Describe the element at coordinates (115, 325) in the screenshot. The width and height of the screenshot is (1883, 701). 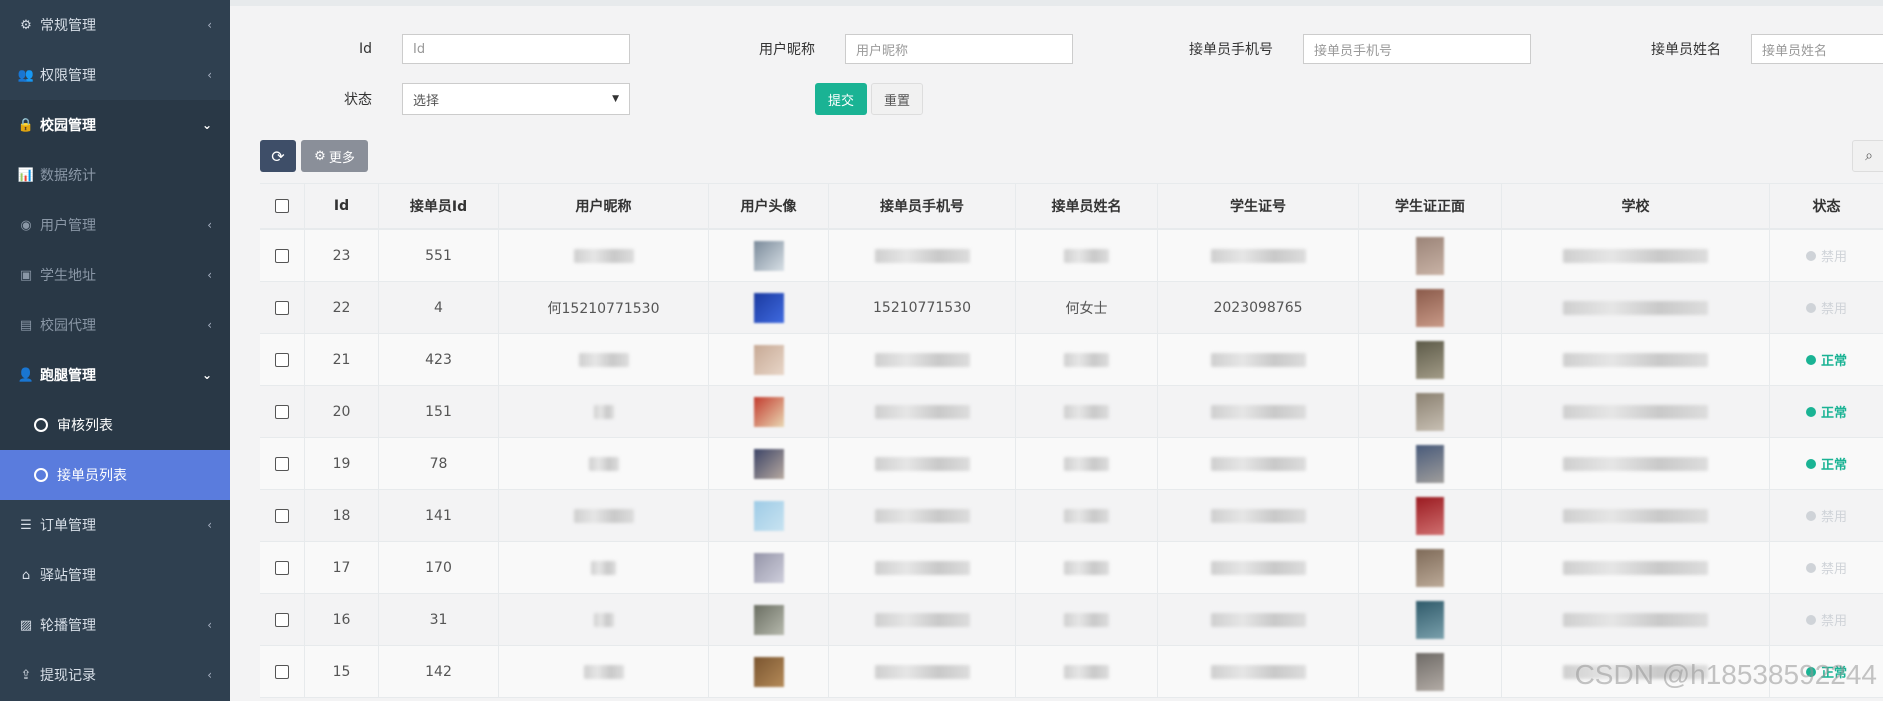
I see `sidebar-item-agent: ▤ 校园代理 ‹` at that location.